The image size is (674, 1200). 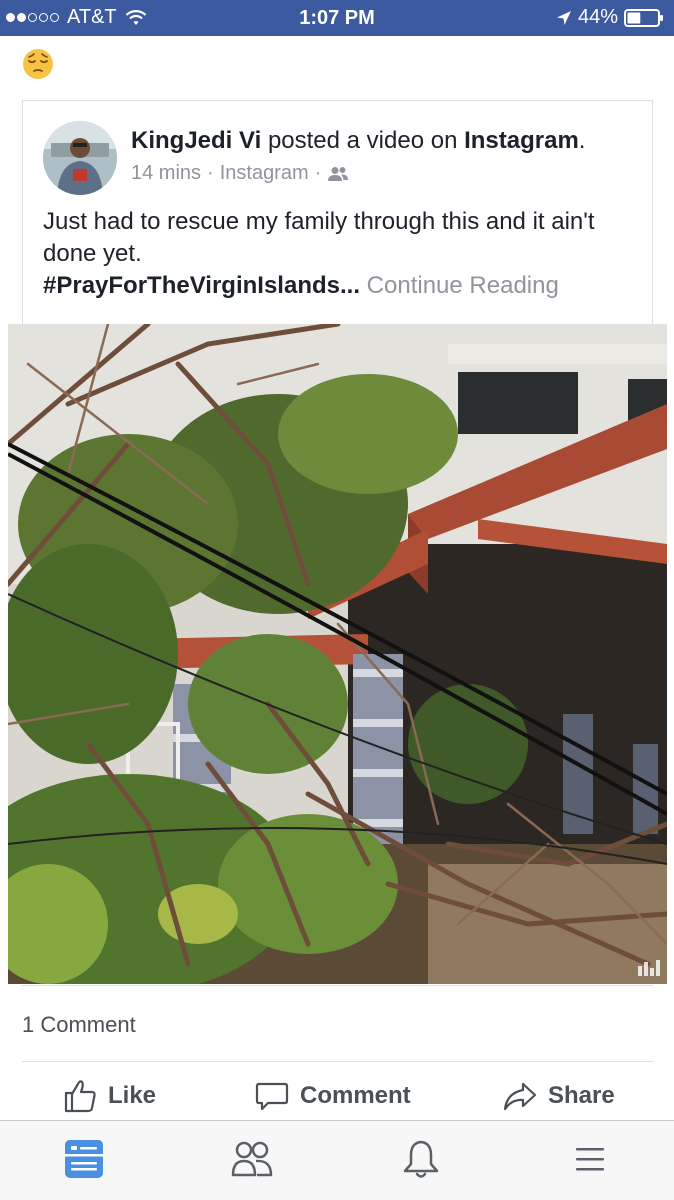 What do you see at coordinates (563, 17) in the screenshot?
I see `location-arrow-icon` at bounding box center [563, 17].